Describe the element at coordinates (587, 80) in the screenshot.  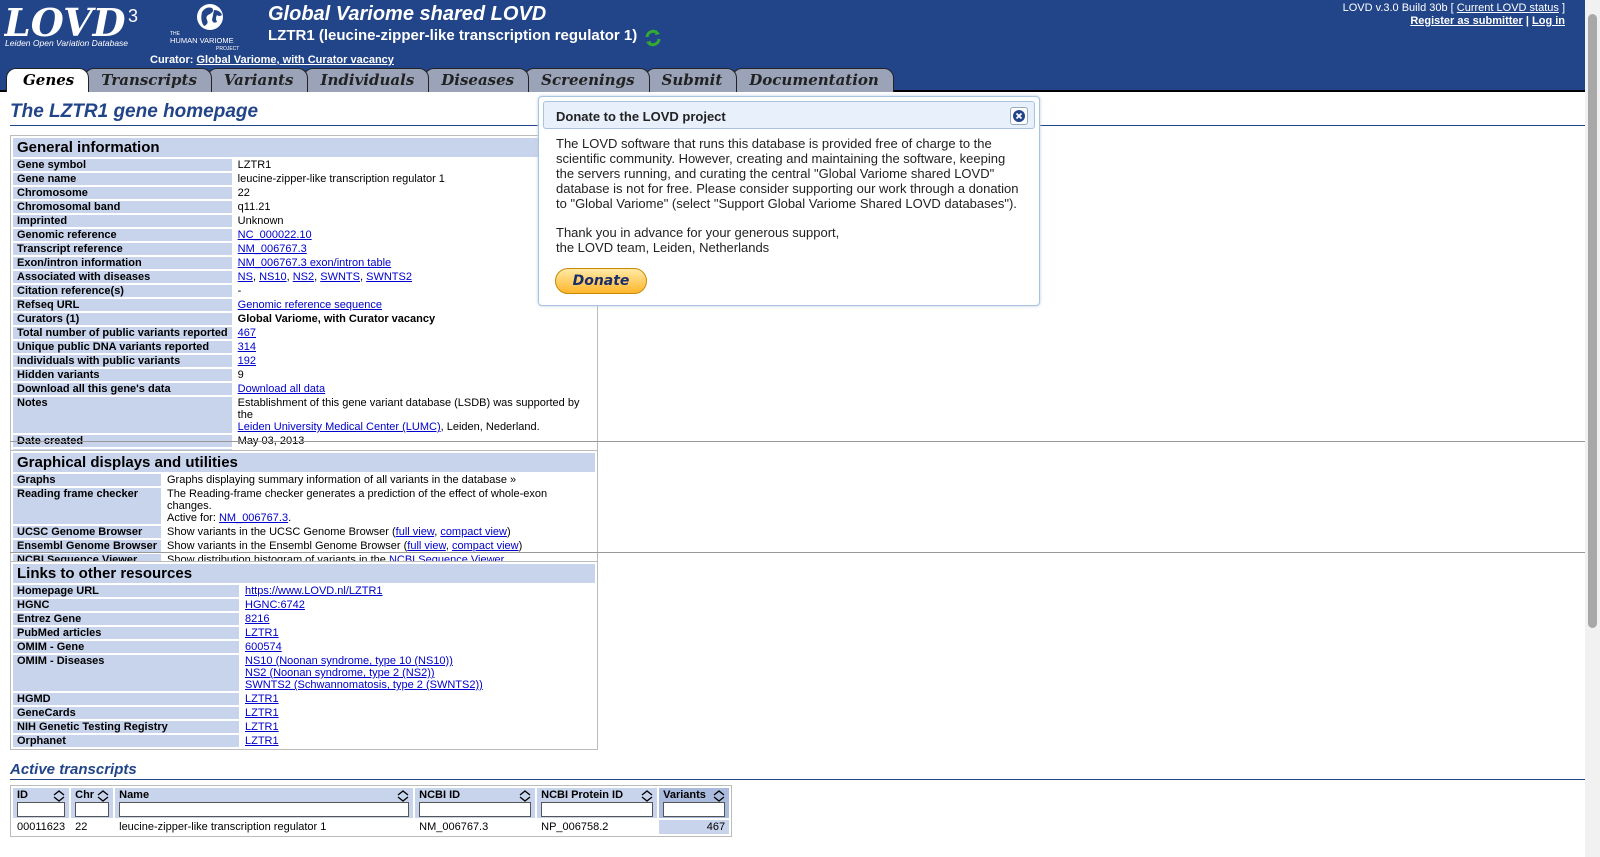
I see `tab-screenings: Screenings` at that location.